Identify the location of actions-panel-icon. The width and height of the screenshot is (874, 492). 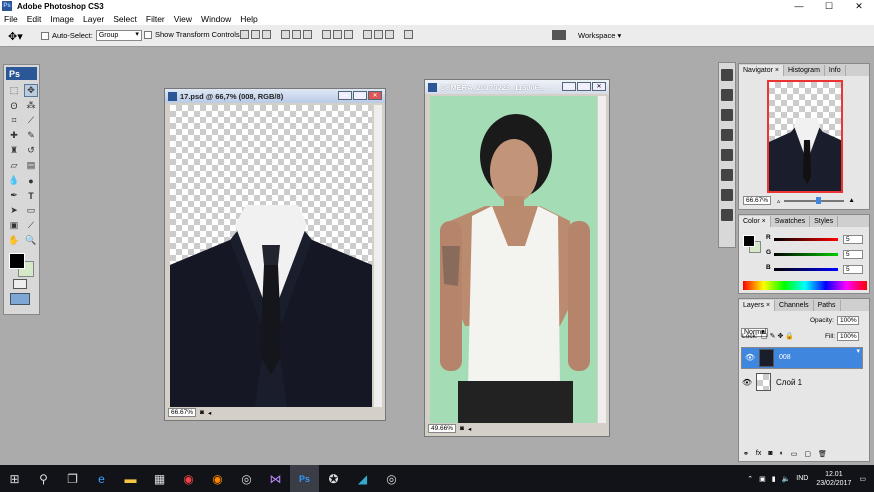
(727, 155).